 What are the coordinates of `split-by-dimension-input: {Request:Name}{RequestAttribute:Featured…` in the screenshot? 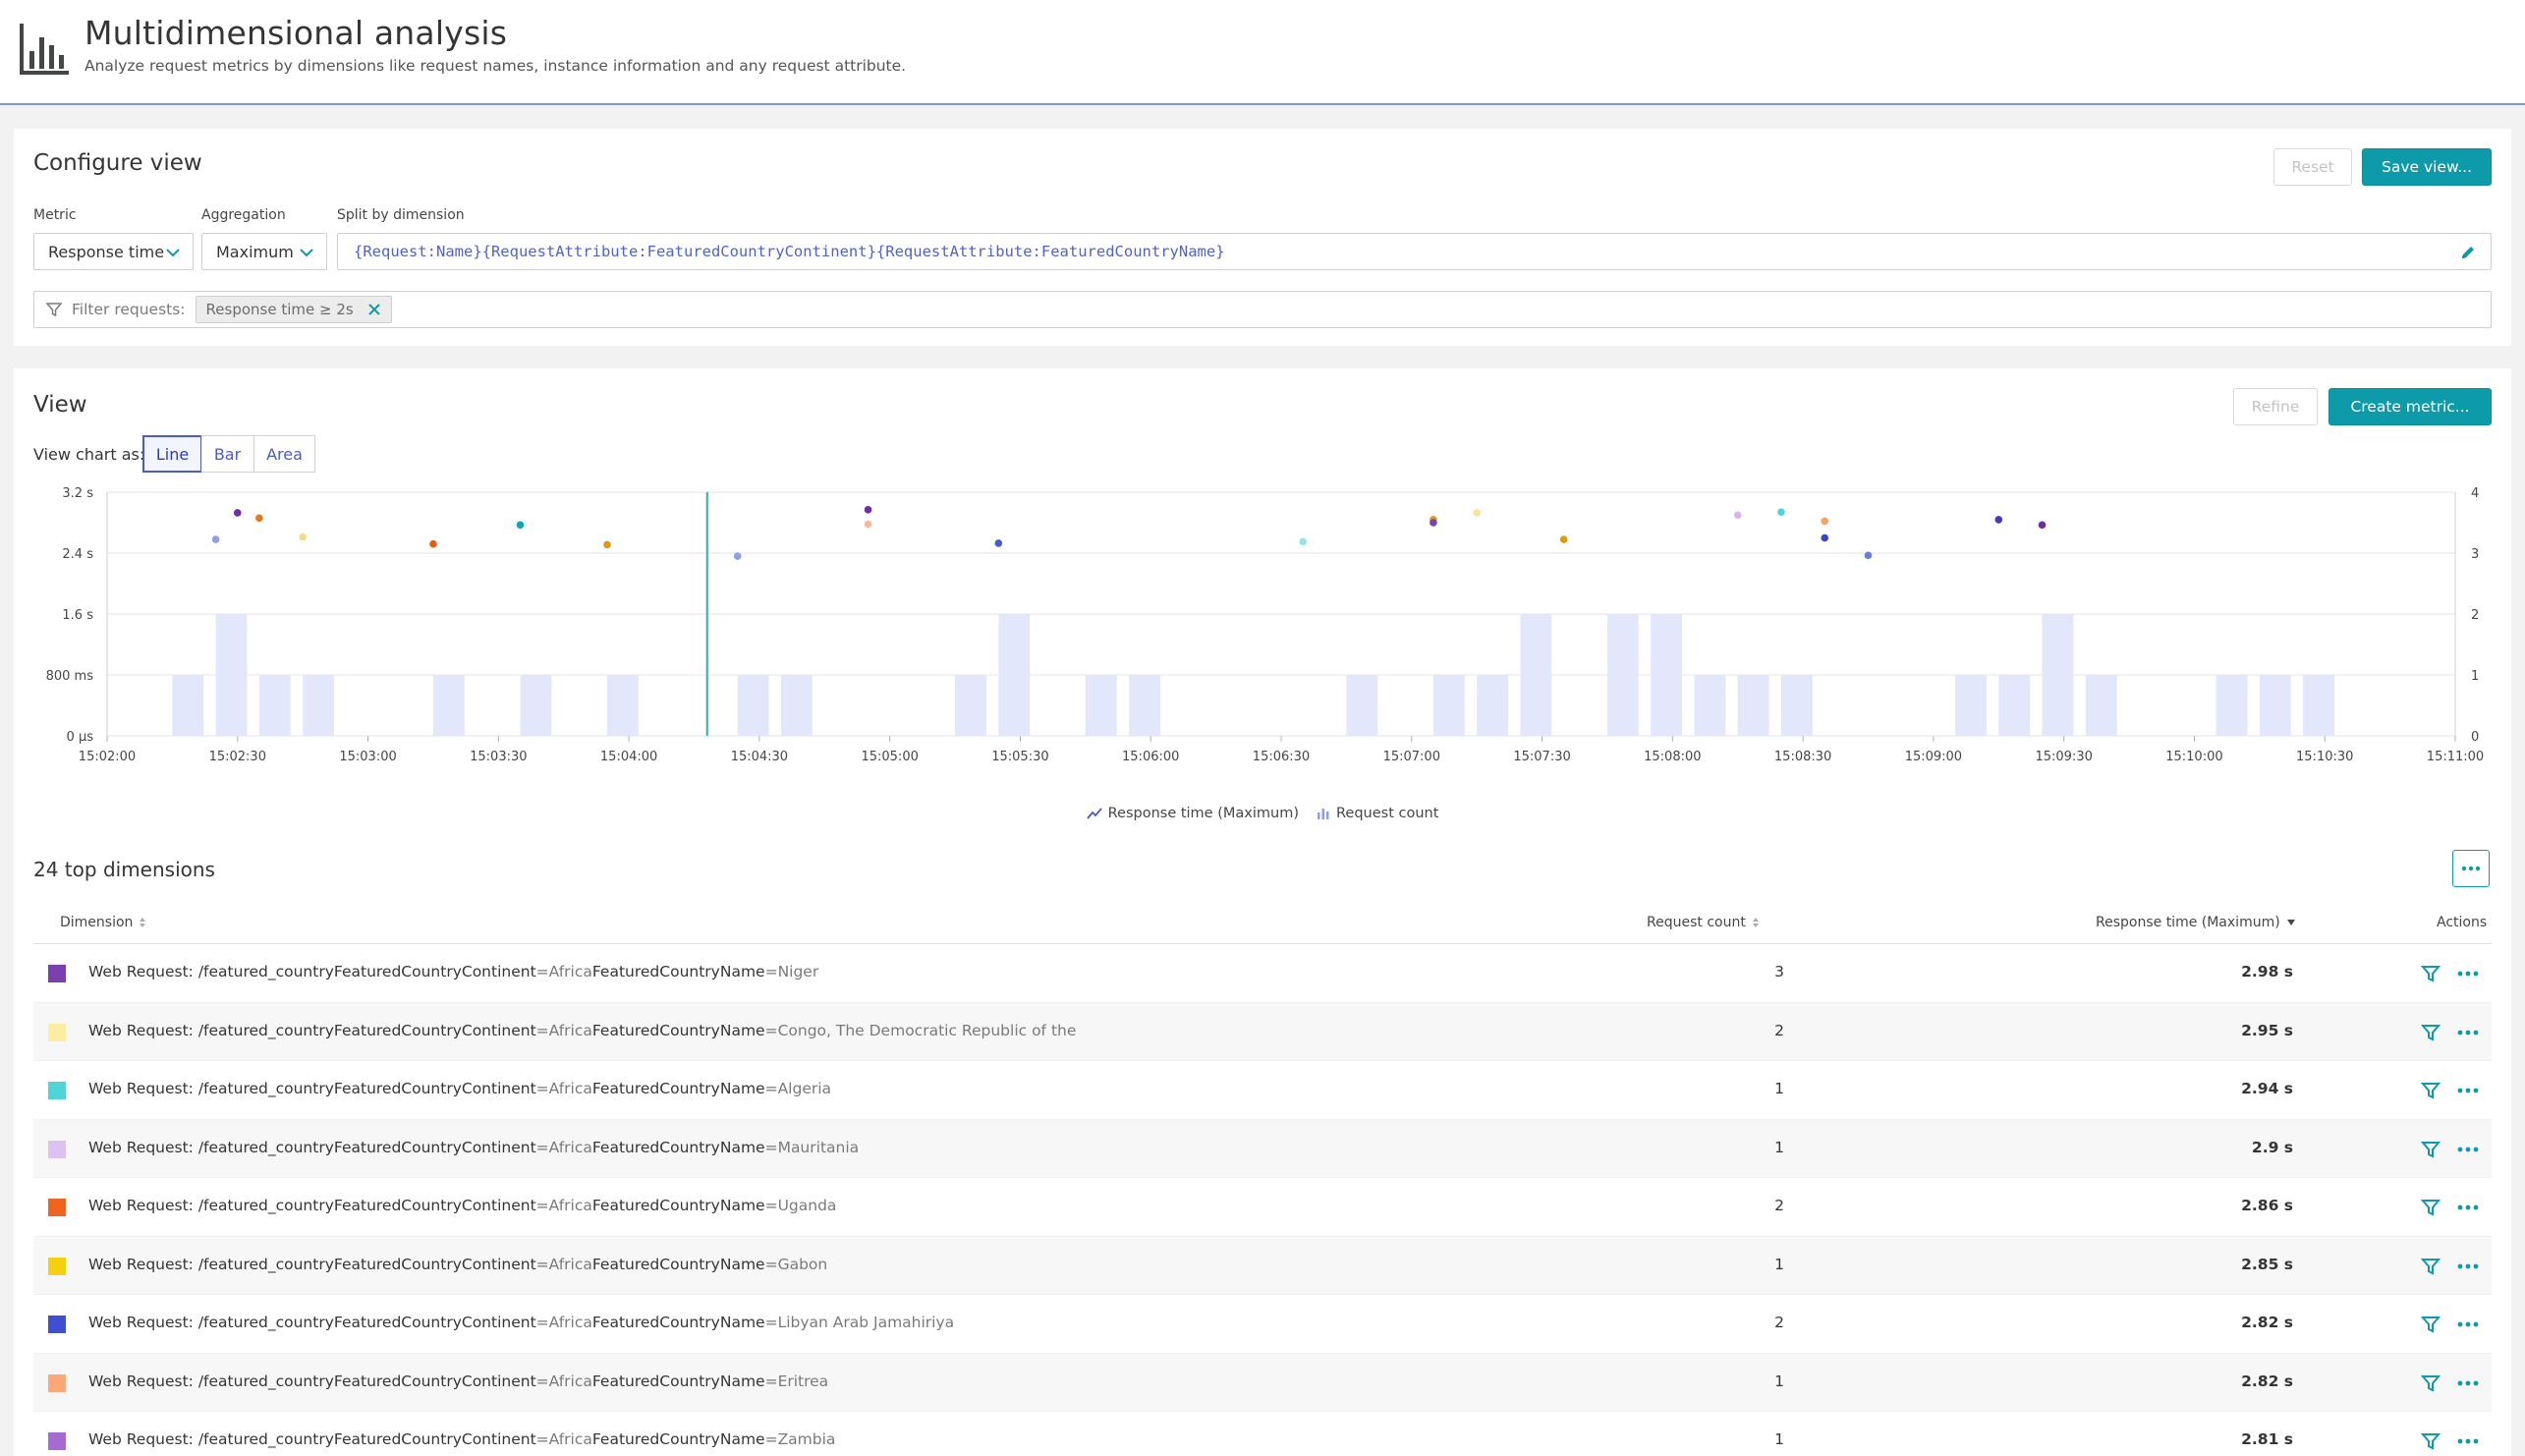 It's located at (1414, 251).